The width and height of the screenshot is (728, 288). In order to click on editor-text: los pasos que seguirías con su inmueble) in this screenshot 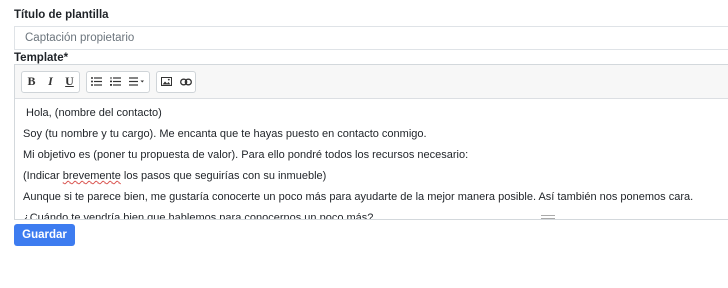, I will do `click(223, 176)`.